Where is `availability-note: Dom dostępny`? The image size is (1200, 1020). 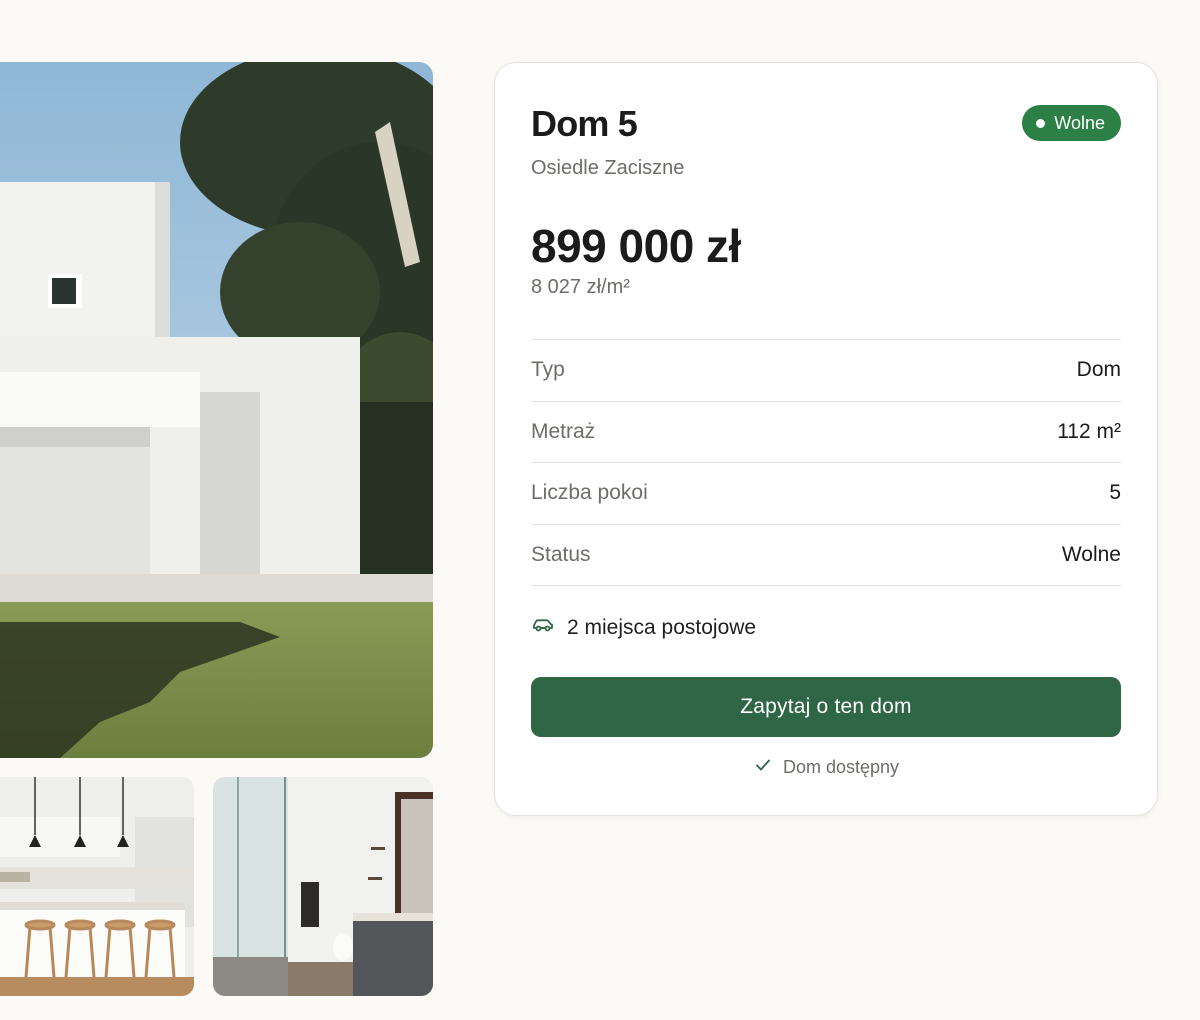 availability-note: Dom dostępny is located at coordinates (826, 767).